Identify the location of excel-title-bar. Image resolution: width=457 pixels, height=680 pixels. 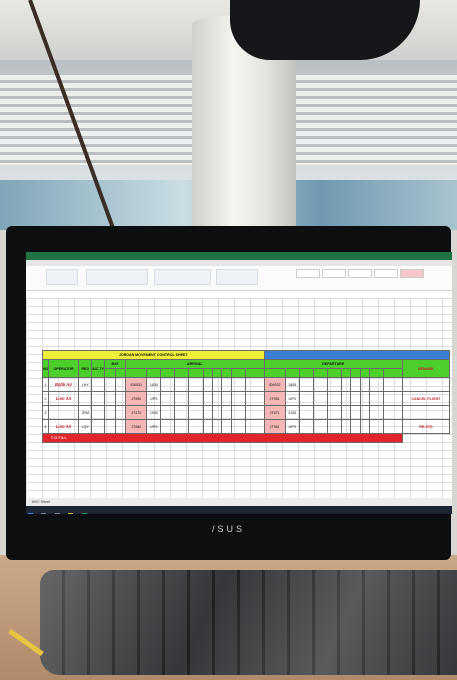
(239, 256).